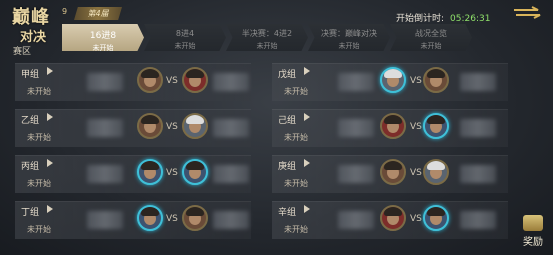 Image resolution: width=553 pixels, height=255 pixels. What do you see at coordinates (287, 121) in the screenshot?
I see `group-name: 己组` at bounding box center [287, 121].